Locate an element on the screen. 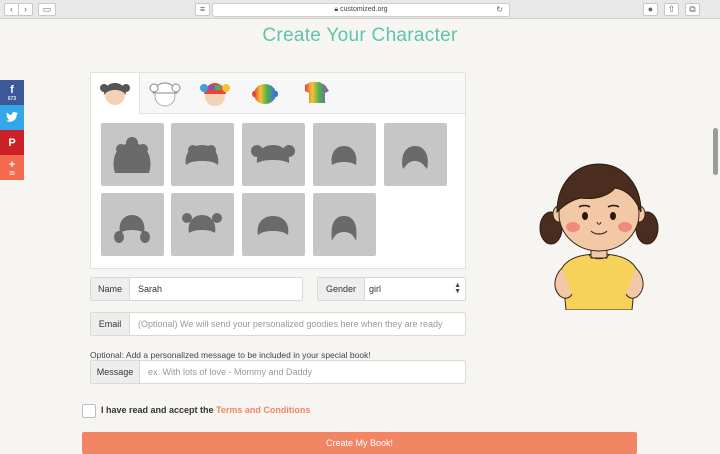 This screenshot has width=720, height=454. pinterest-icon: P is located at coordinates (12, 143).